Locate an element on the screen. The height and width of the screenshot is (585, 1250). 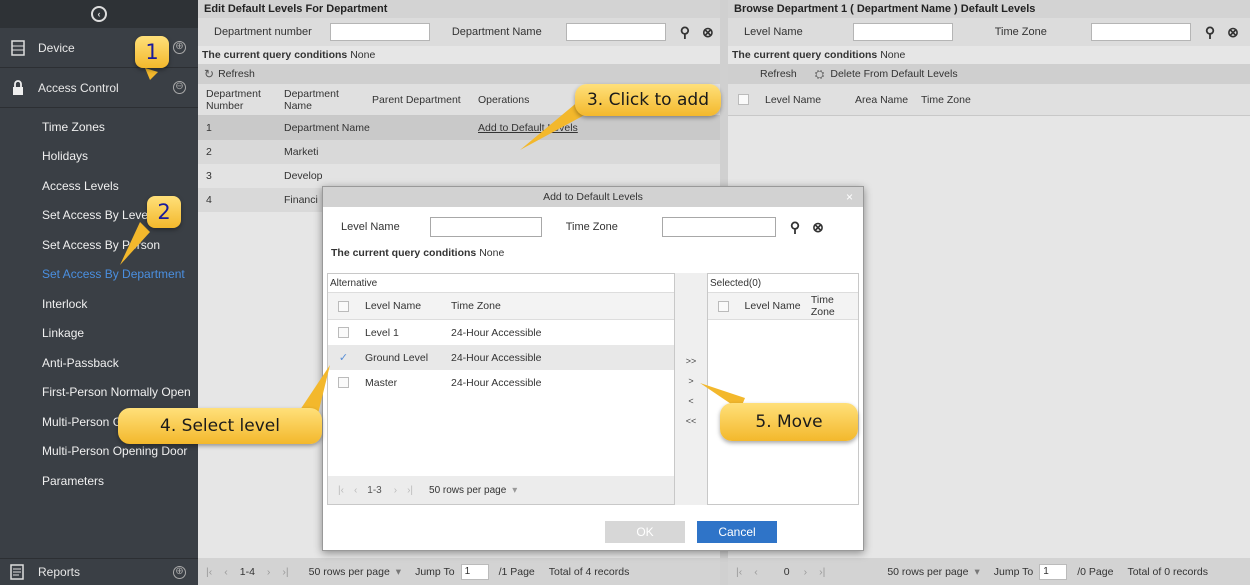
sidebar-group-label: Device is located at coordinates (56, 47).